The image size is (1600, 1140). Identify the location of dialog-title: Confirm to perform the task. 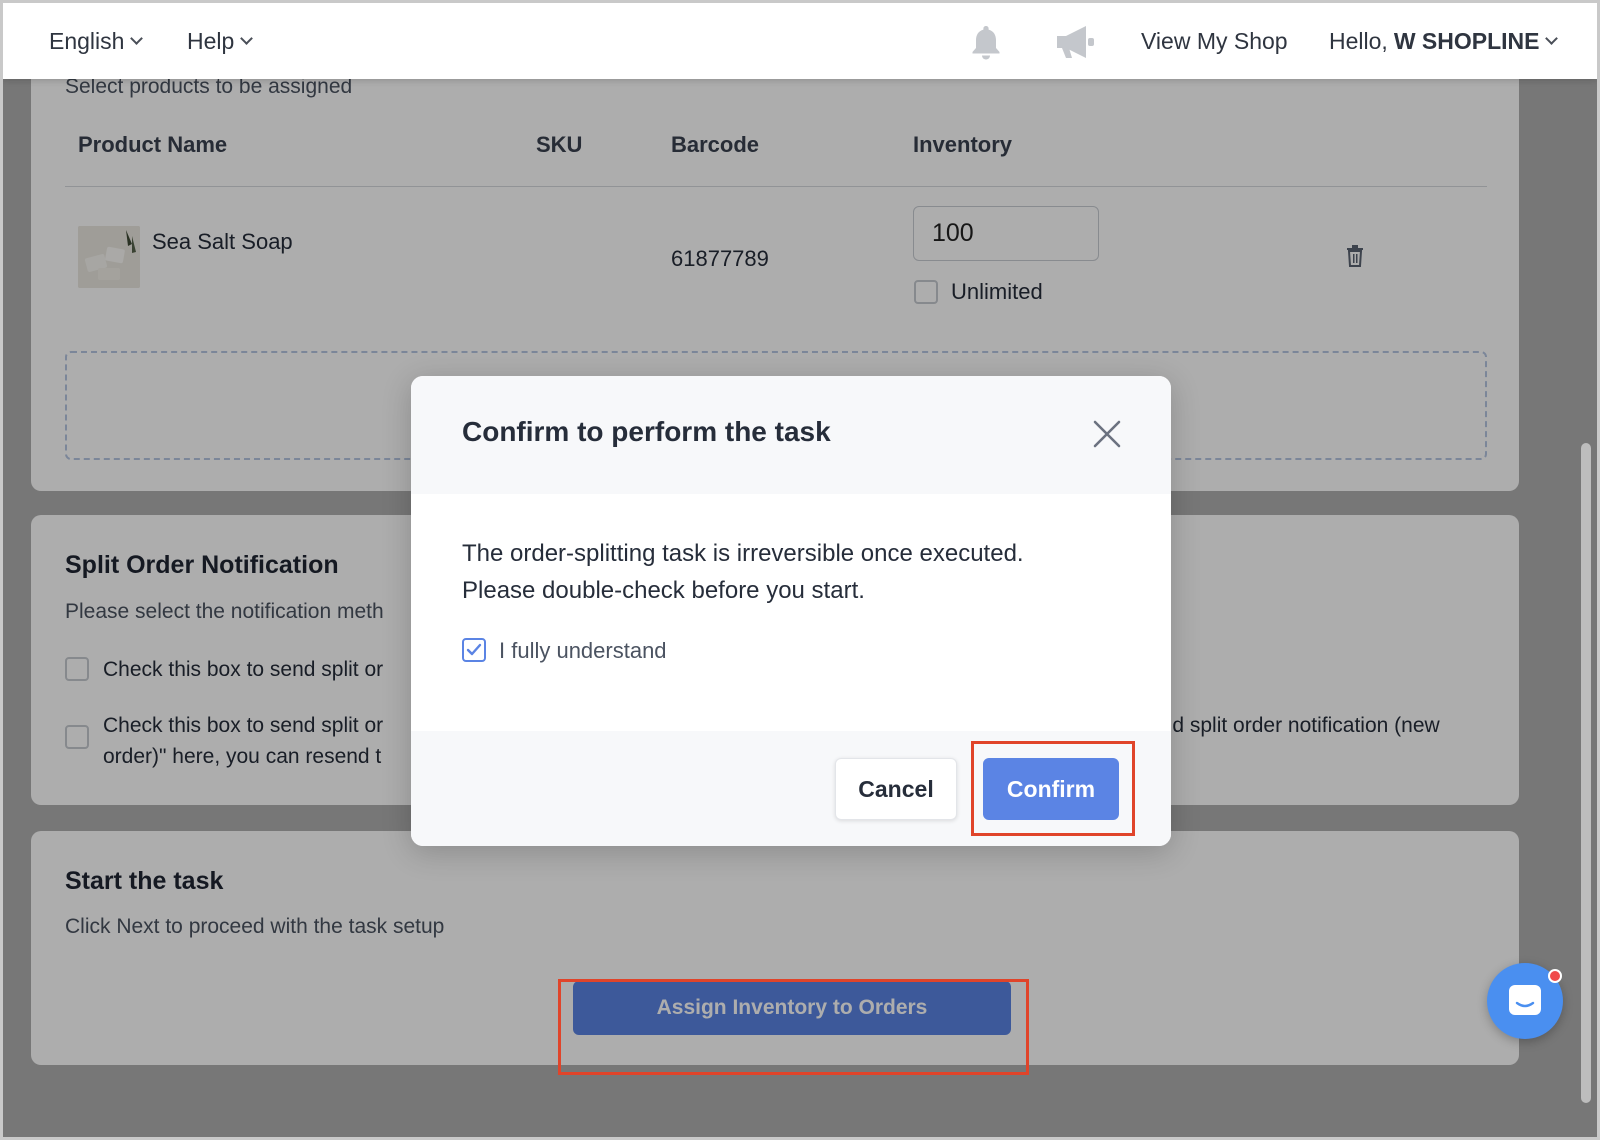
(646, 431).